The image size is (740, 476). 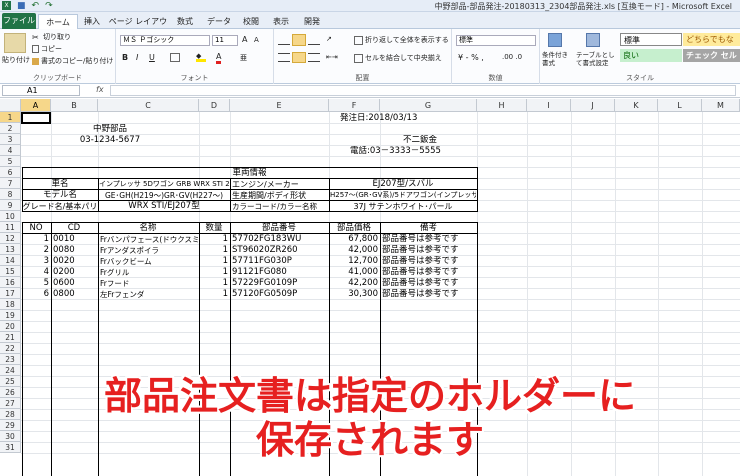 I want to click on phonetic-icon: 亜, so click(x=243, y=58).